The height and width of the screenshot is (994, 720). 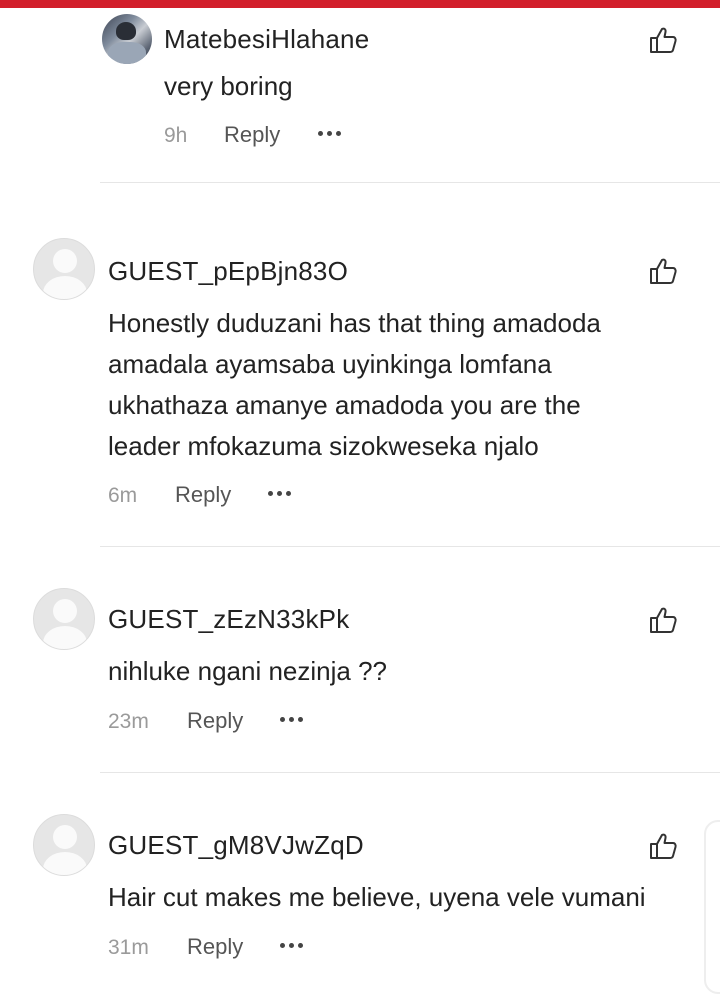 What do you see at coordinates (128, 721) in the screenshot?
I see `comment-time: 23m` at bounding box center [128, 721].